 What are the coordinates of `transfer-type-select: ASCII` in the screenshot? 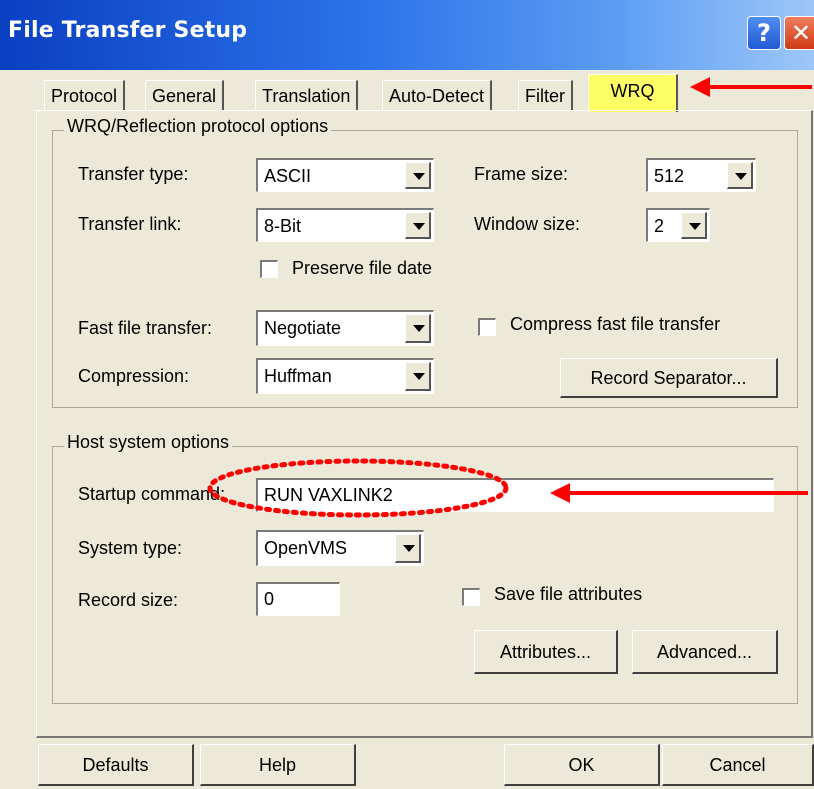 It's located at (345, 175).